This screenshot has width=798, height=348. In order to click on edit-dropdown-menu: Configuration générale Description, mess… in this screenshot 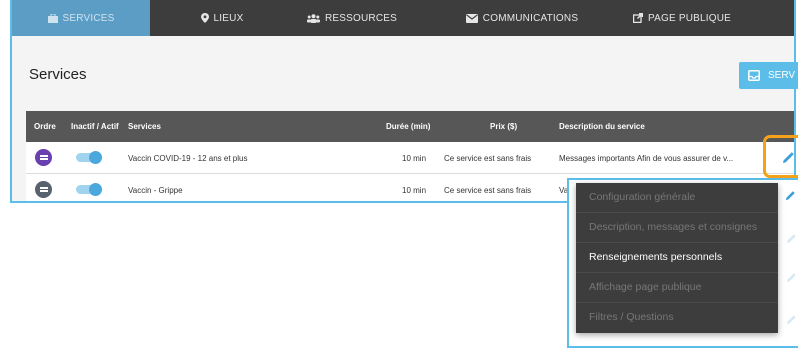, I will do `click(677, 258)`.